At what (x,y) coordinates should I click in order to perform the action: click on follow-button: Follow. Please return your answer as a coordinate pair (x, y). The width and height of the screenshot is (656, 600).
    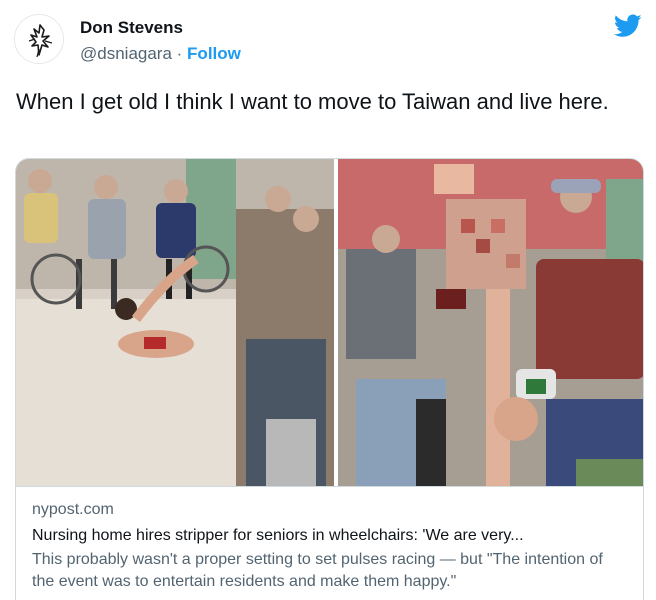
    Looking at the image, I should click on (214, 53).